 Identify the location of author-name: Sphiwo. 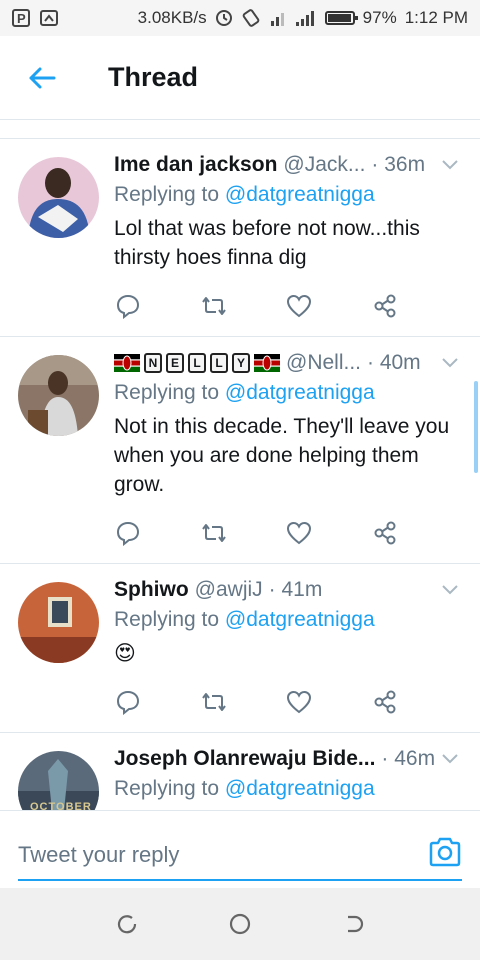
(151, 590).